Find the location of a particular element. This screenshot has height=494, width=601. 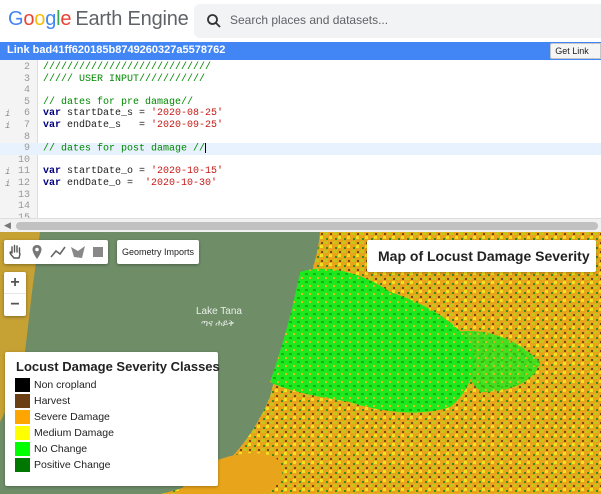

code-line: 7 i var endDate_s = '2020-09-25' is located at coordinates (300, 126).